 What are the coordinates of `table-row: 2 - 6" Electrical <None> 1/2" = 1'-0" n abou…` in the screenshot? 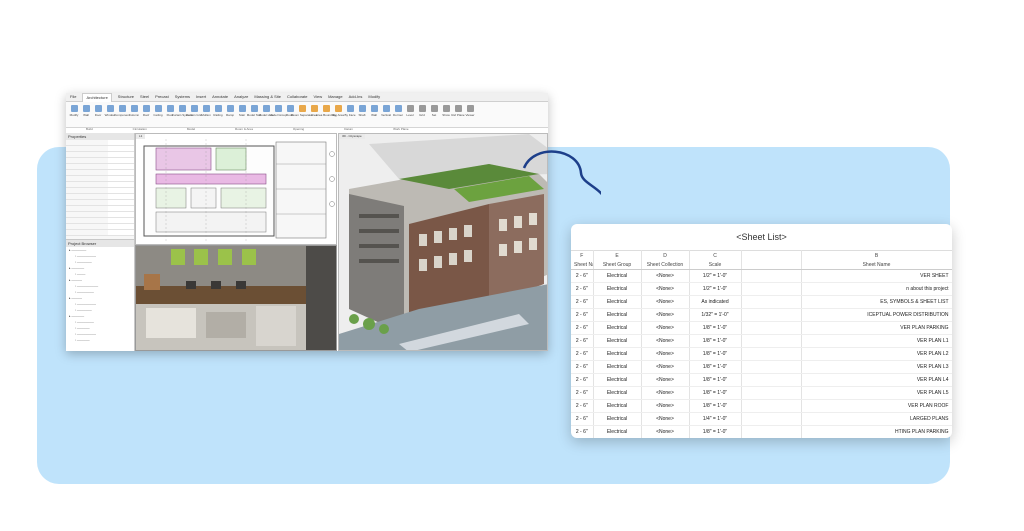 It's located at (761, 289).